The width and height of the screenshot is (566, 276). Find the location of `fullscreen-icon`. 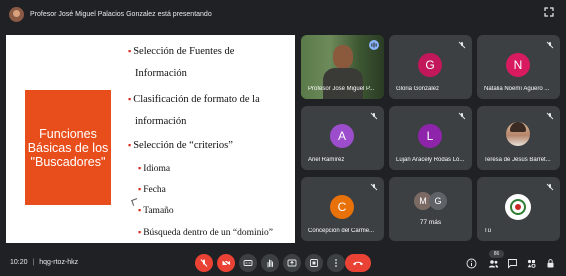

fullscreen-icon is located at coordinates (549, 12).